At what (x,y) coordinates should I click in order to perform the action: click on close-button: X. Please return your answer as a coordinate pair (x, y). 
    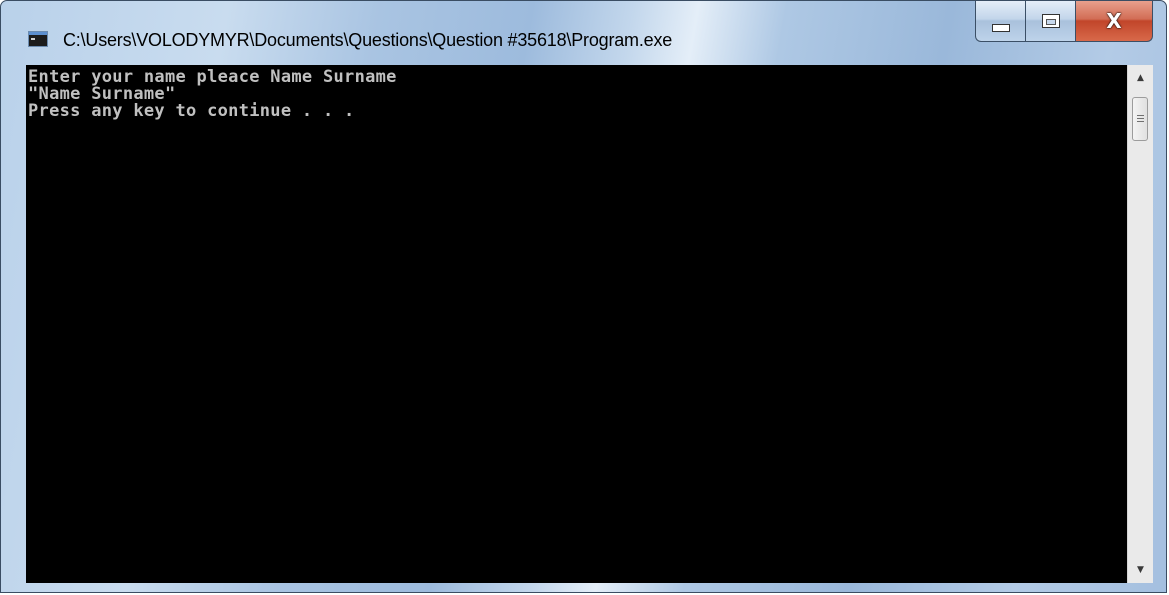
    Looking at the image, I should click on (1114, 21).